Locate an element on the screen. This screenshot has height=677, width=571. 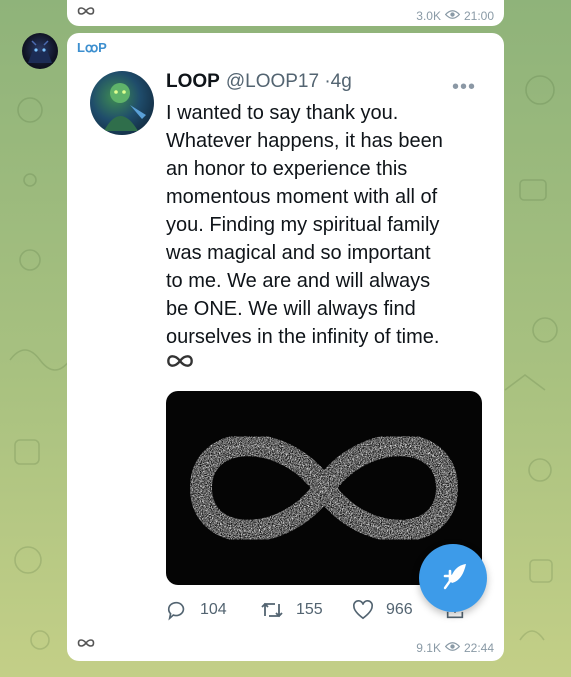
retweet-count: 155 is located at coordinates (309, 609).